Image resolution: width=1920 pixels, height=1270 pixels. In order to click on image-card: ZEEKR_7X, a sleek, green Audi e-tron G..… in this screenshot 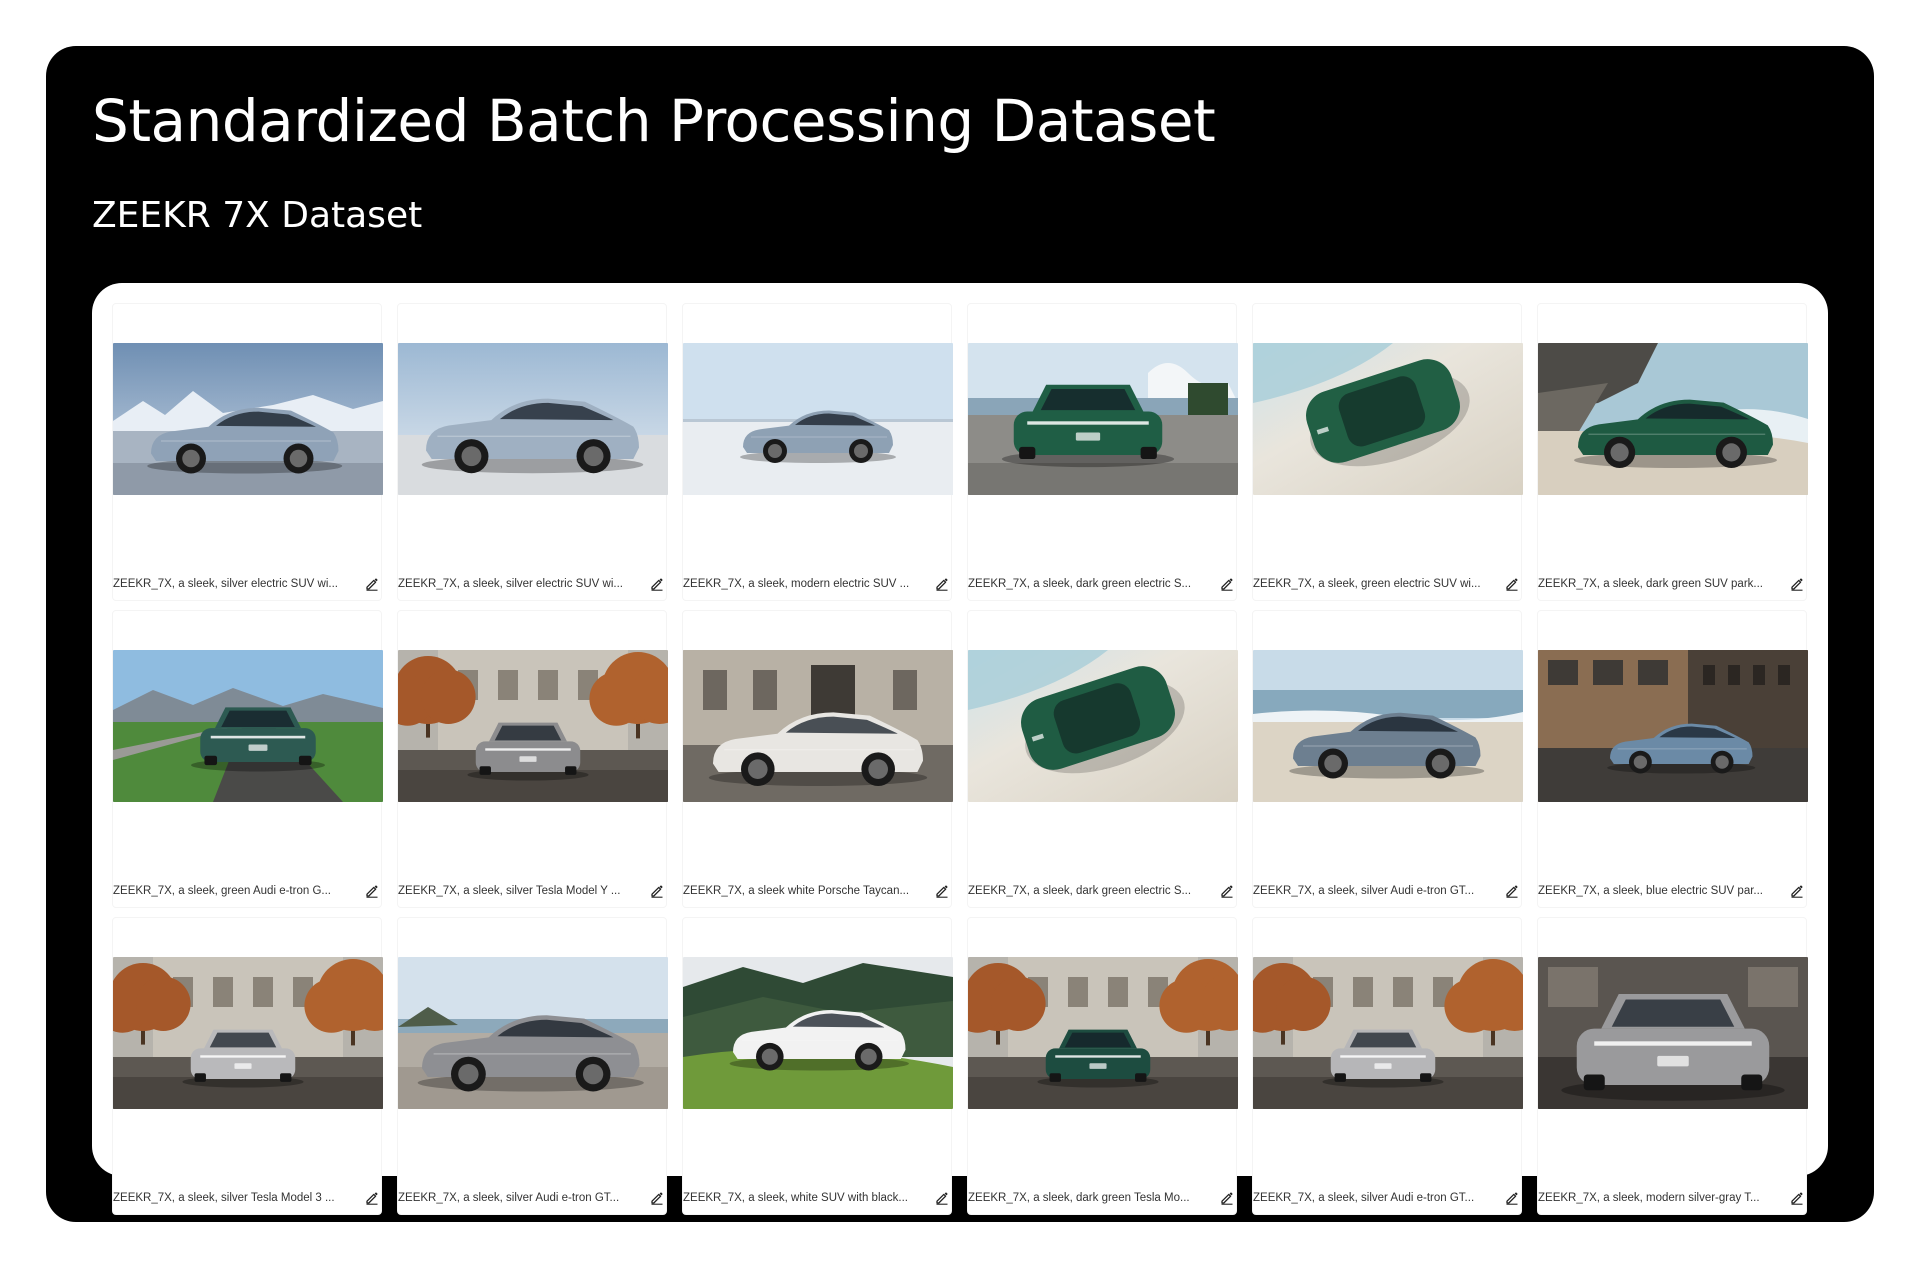, I will do `click(247, 759)`.